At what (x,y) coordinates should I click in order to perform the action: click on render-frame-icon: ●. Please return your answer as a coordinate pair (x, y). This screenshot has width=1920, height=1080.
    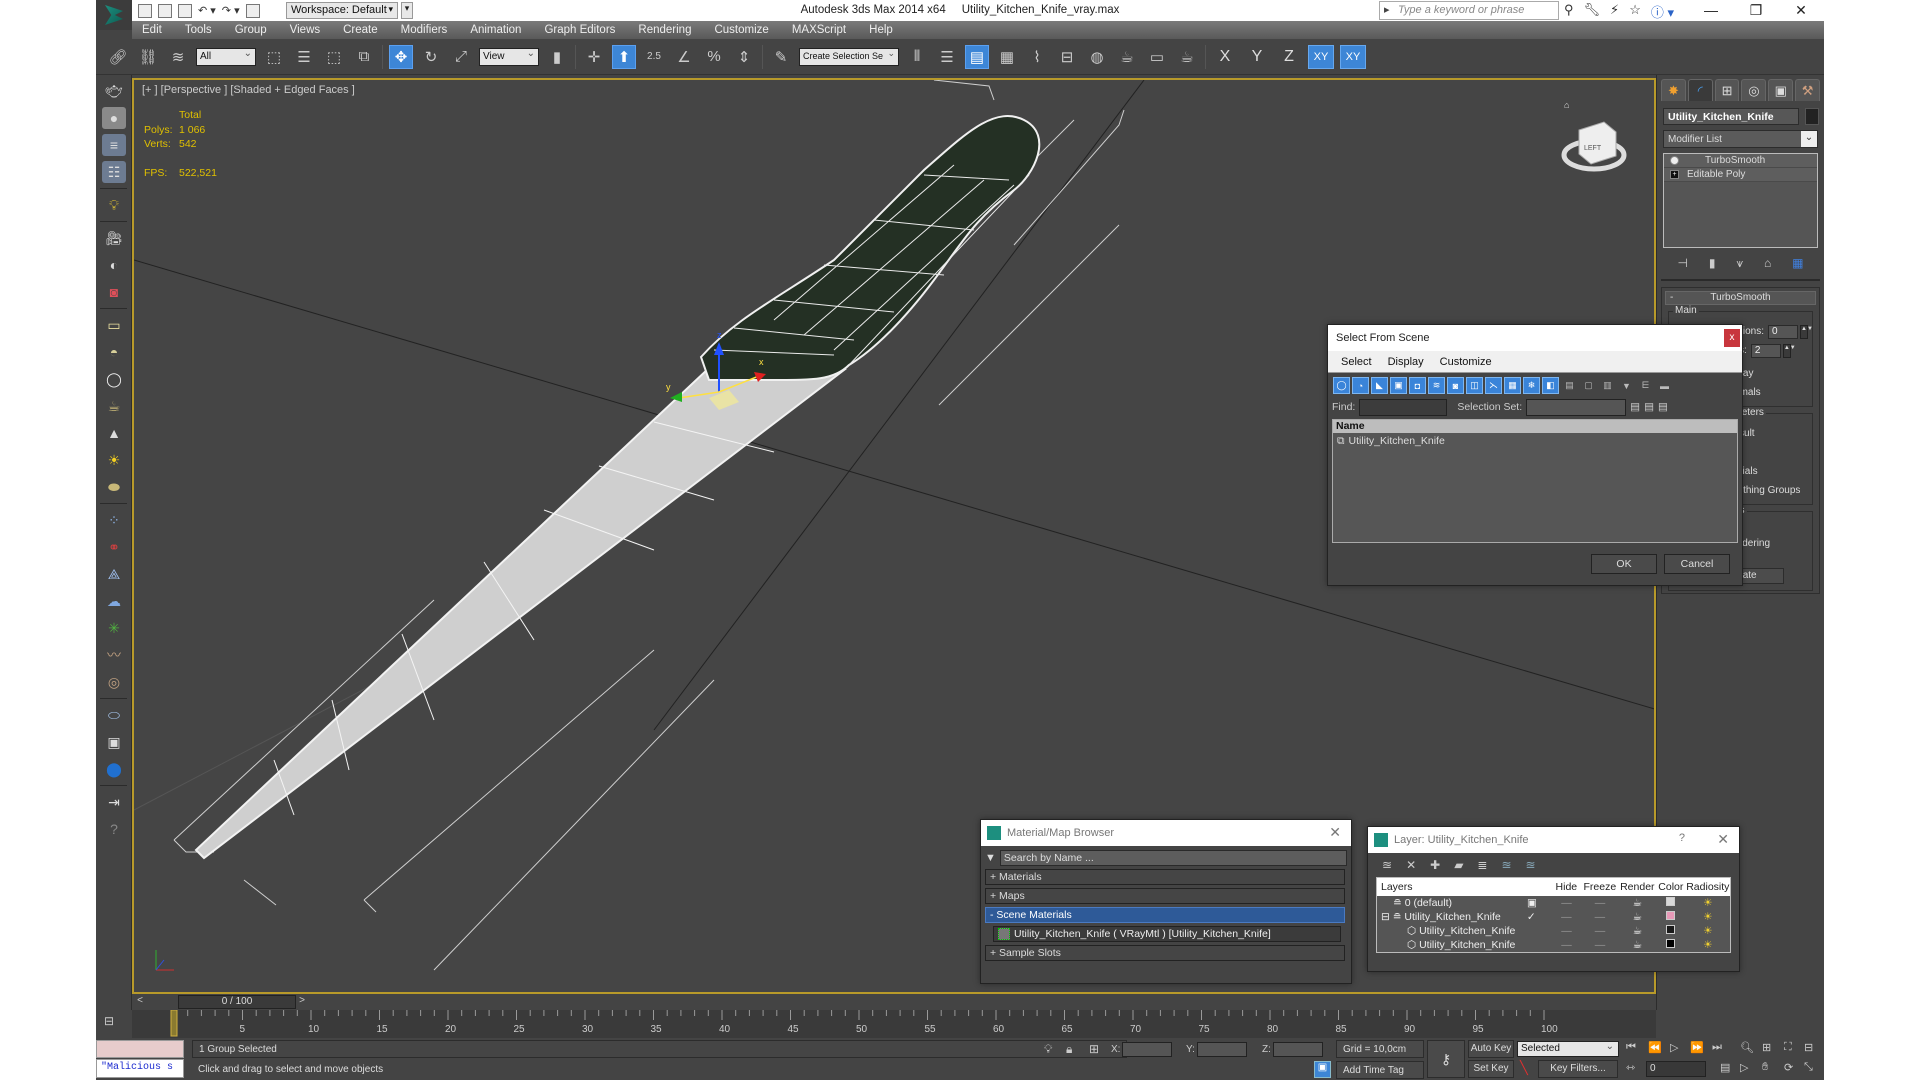
    Looking at the image, I should click on (114, 118).